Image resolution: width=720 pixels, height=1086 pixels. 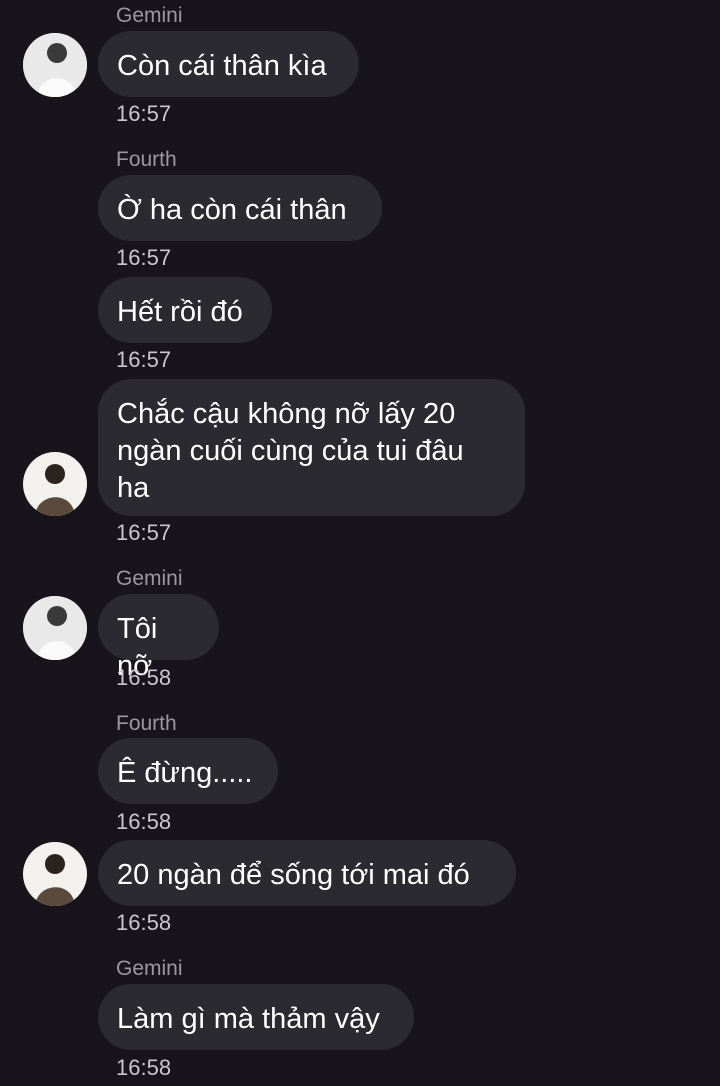 I want to click on message-bubble: Còn cái thân kìa, so click(x=228, y=64).